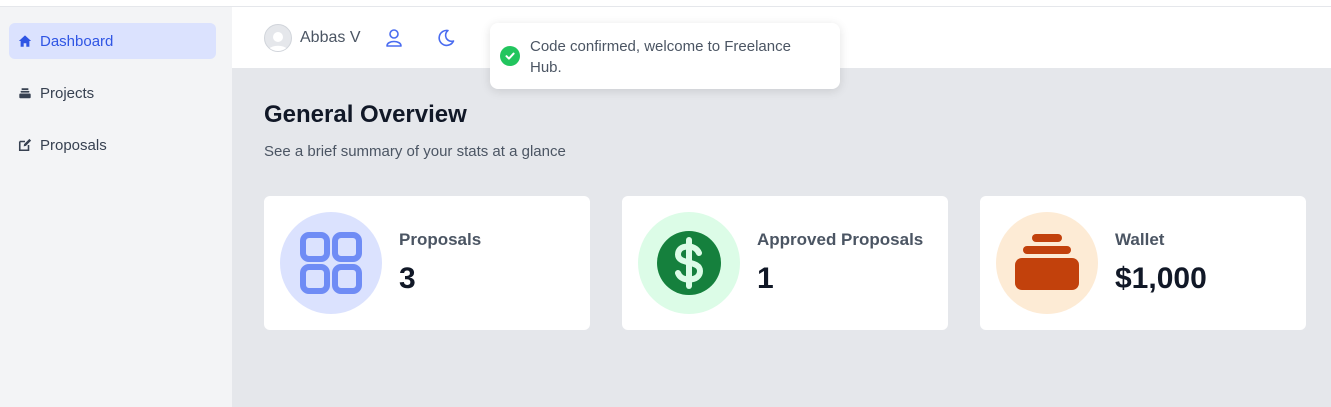 This screenshot has width=1331, height=407. I want to click on sidebar-item-label: Dashboard, so click(77, 41).